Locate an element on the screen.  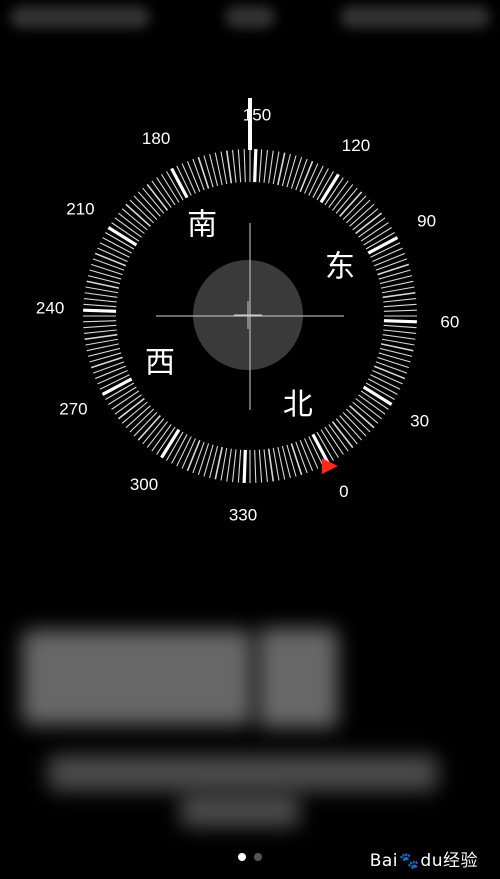
degree-label: 120 is located at coordinates (356, 145).